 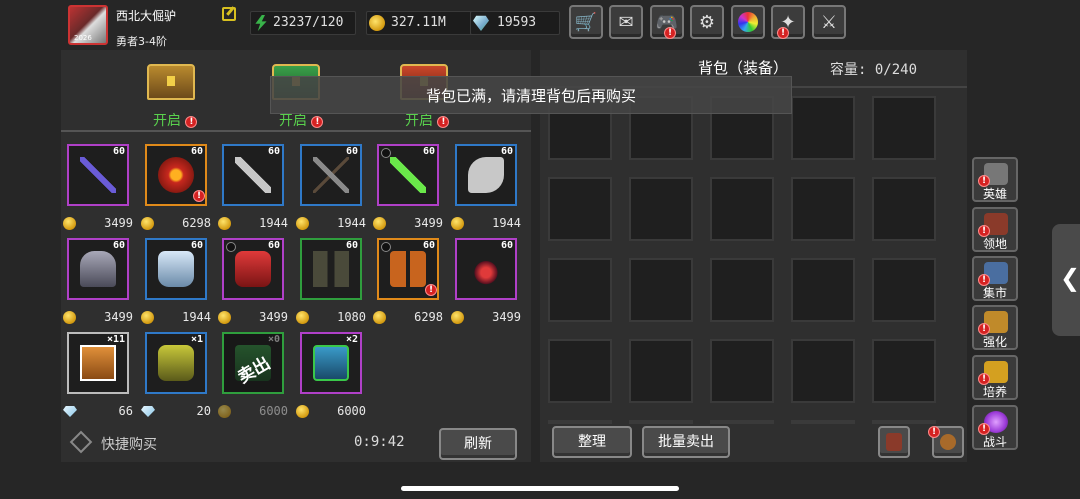 I want to click on helmet-icon, so click(x=98, y=269).